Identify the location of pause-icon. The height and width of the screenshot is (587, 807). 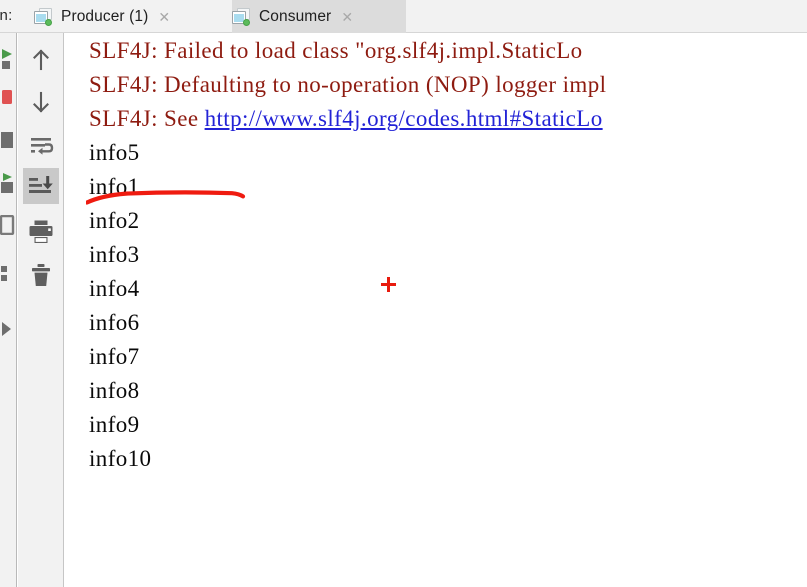
(8, 142).